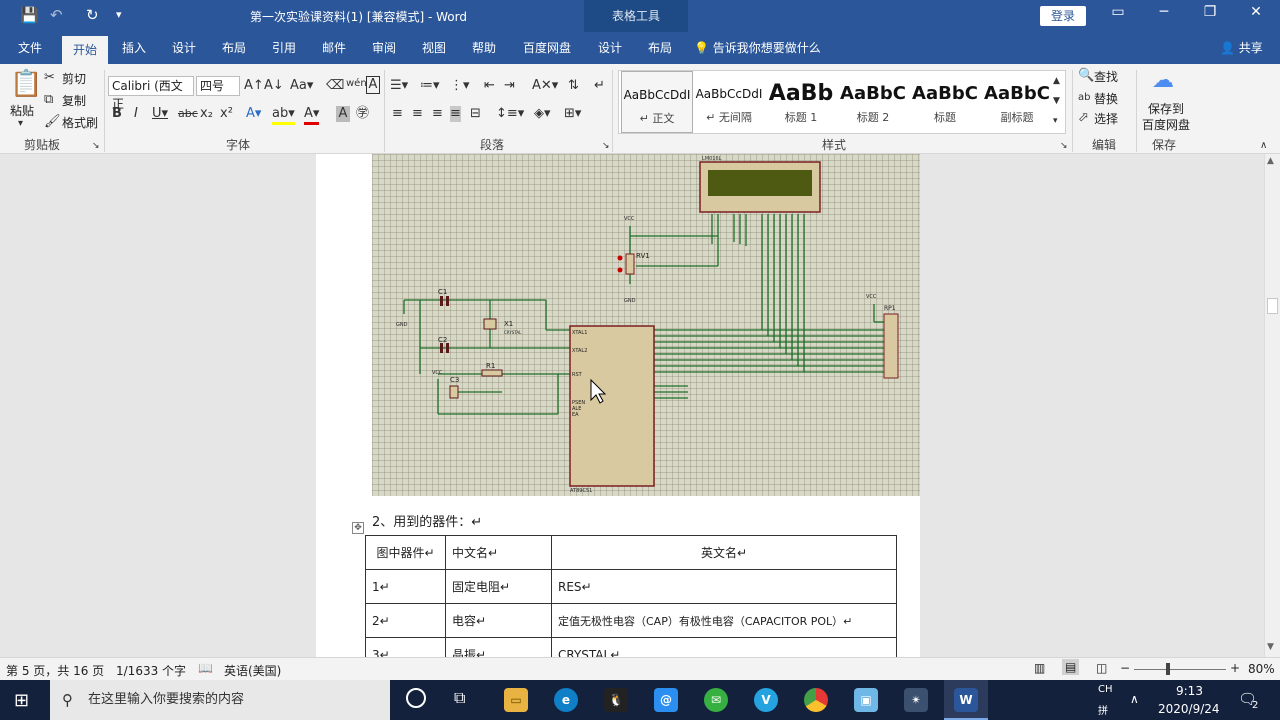 This screenshot has height=720, width=1280. What do you see at coordinates (188, 114) in the screenshot?
I see `strikethrough-icon: abc` at bounding box center [188, 114].